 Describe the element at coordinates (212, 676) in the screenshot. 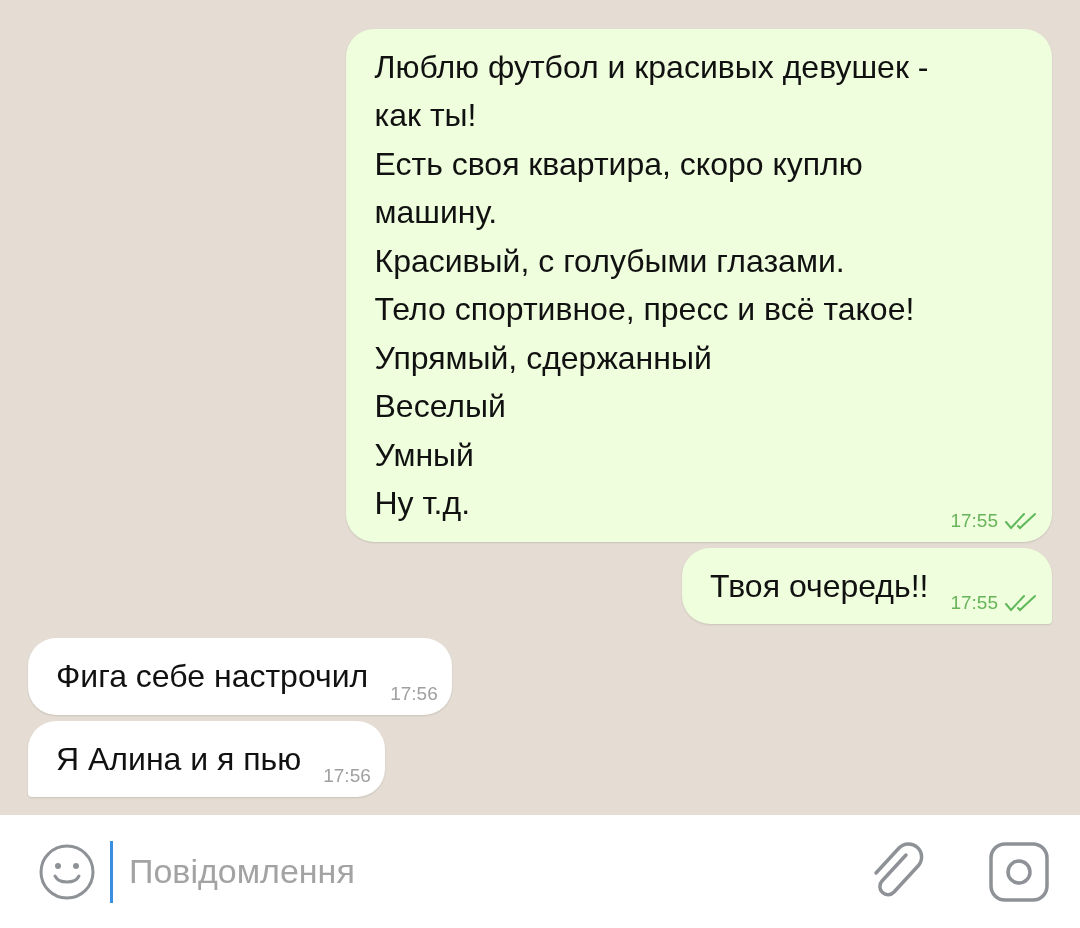

I see `message-text: Фига себе настрочил` at that location.